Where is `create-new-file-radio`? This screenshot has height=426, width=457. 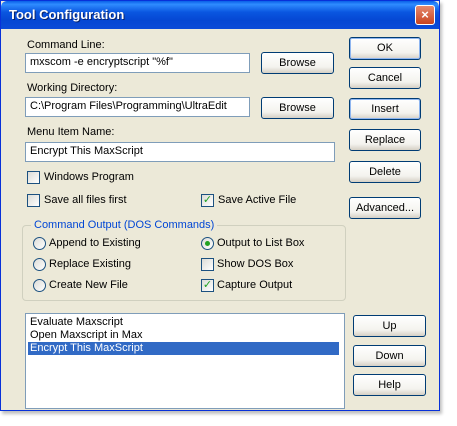
create-new-file-radio is located at coordinates (39, 285).